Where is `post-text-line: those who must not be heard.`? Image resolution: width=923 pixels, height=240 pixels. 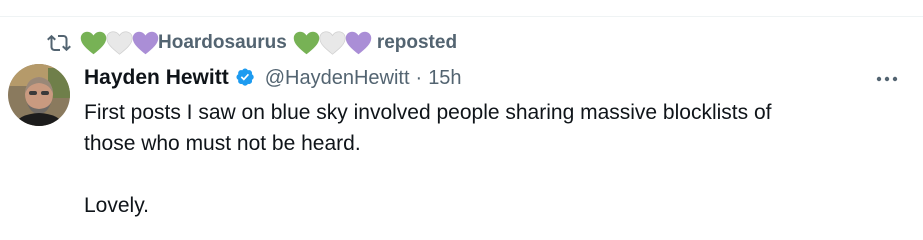
post-text-line: those who must not be heard. is located at coordinates (222, 143).